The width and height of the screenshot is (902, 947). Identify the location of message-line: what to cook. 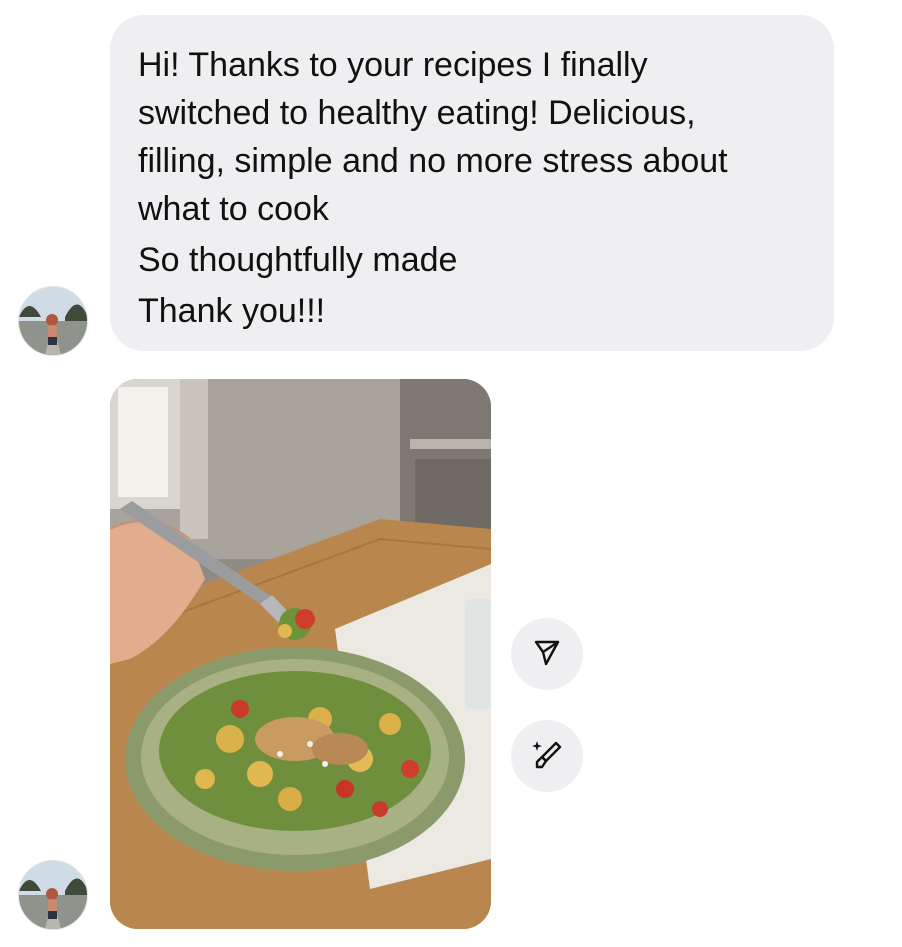
(233, 209).